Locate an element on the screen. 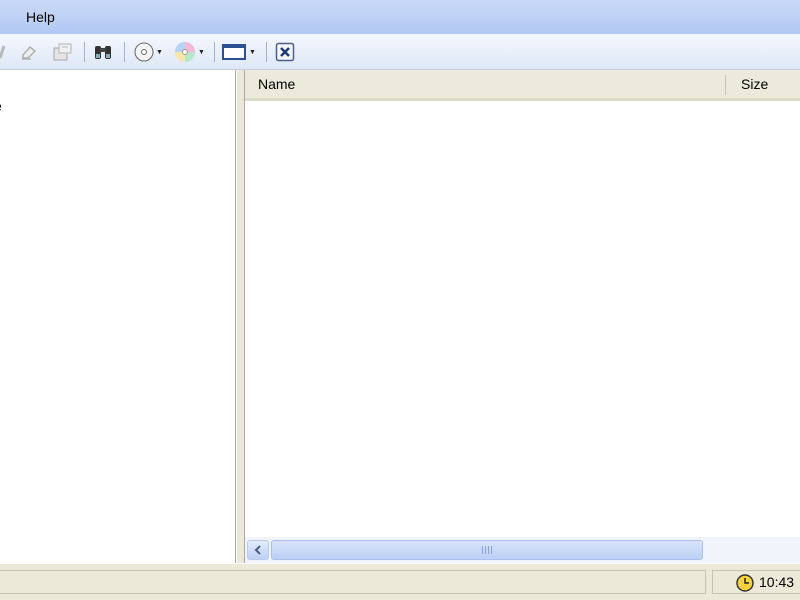  clock-time: 10:43 is located at coordinates (777, 582).